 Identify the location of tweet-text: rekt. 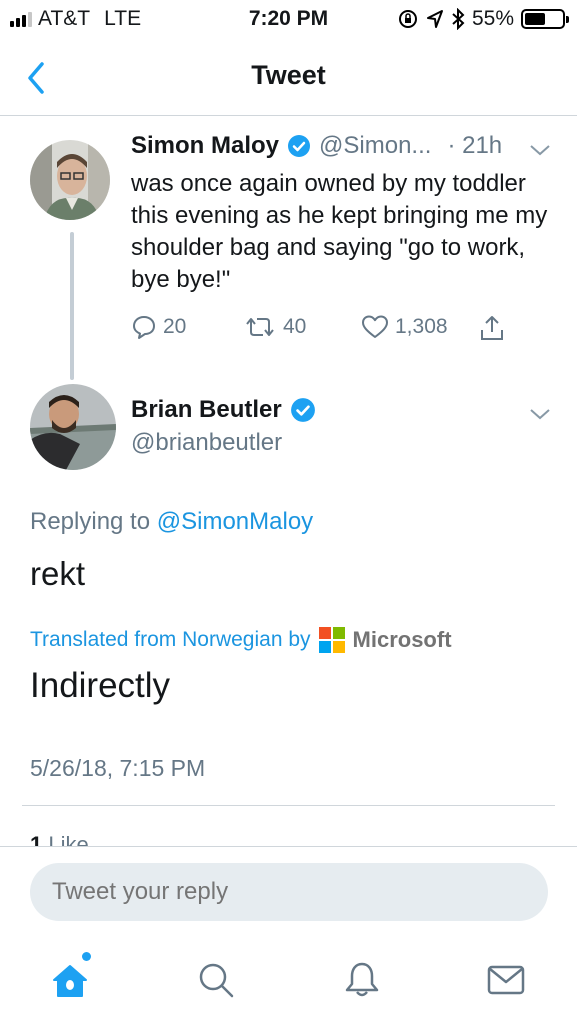
(58, 573).